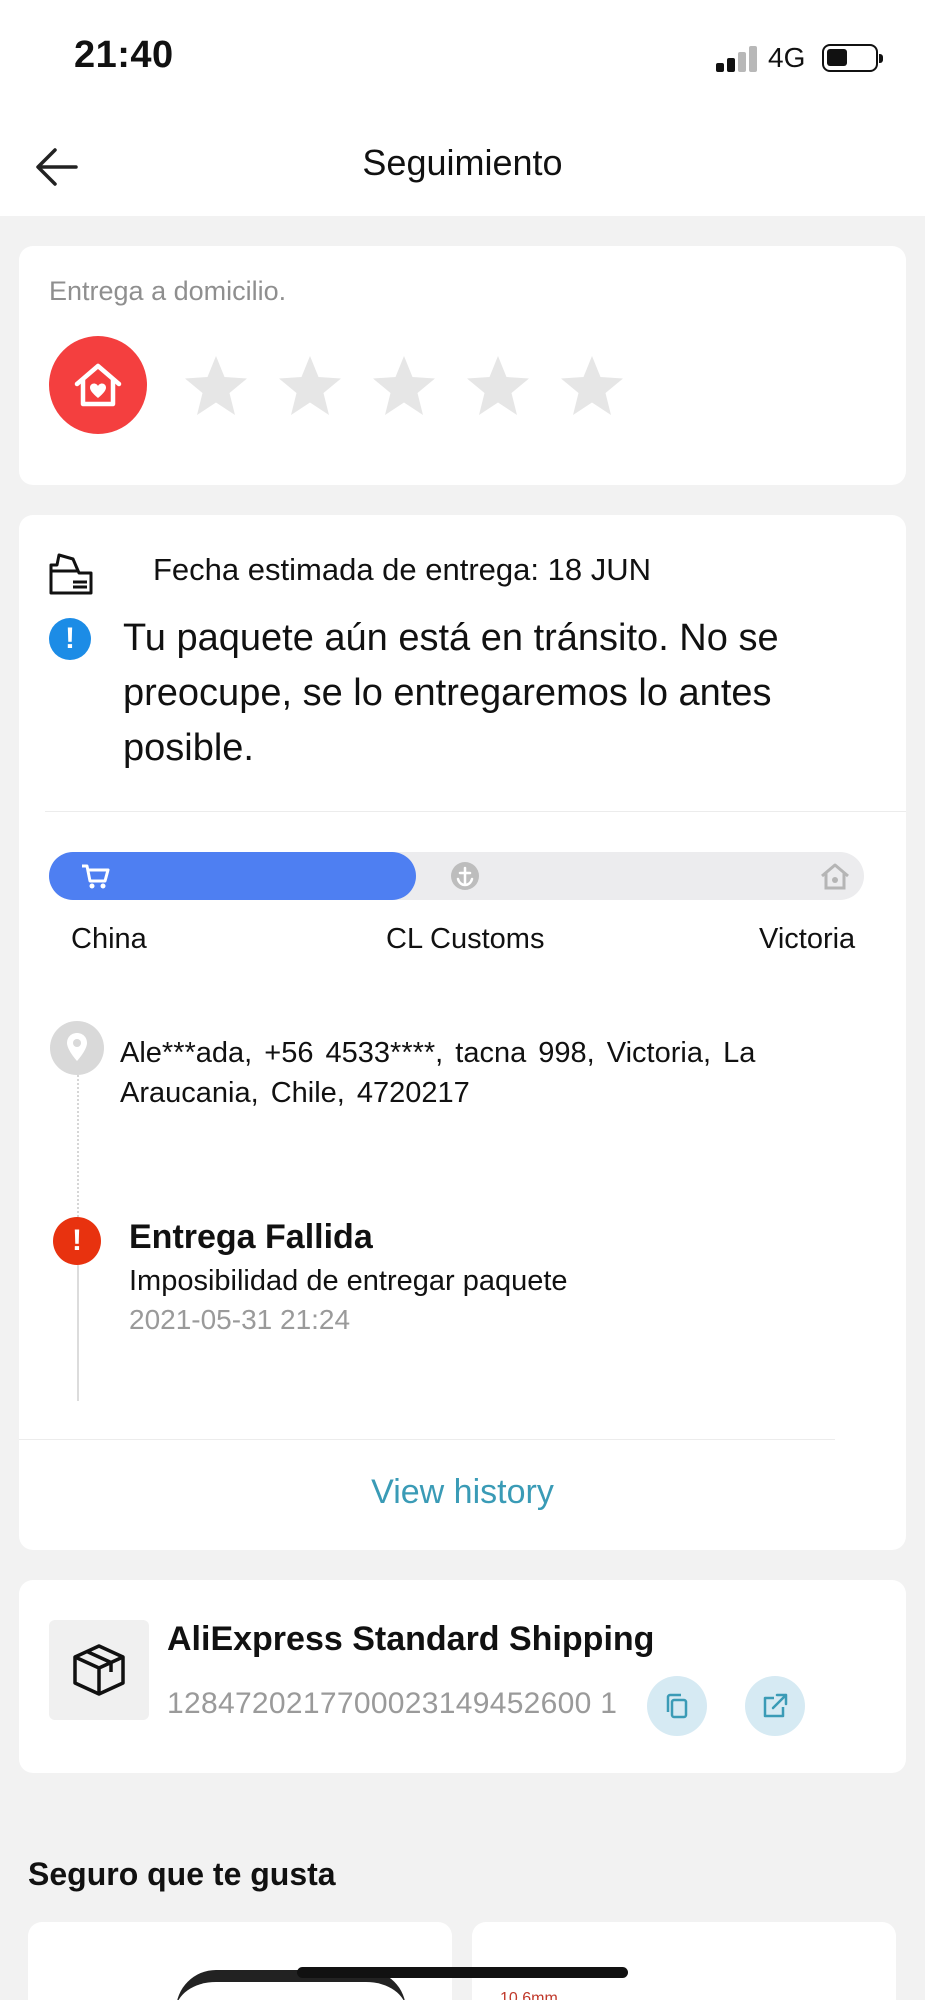 Image resolution: width=925 pixels, height=2000 pixels. I want to click on battery-icon, so click(852, 58).